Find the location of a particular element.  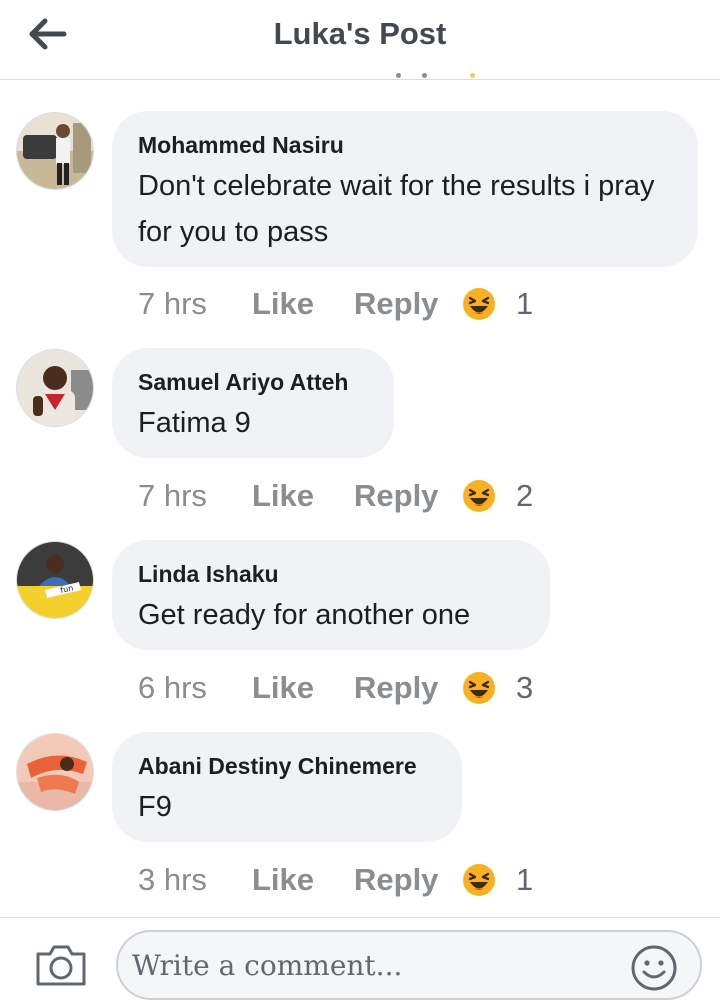

smiley-icon is located at coordinates (654, 968).